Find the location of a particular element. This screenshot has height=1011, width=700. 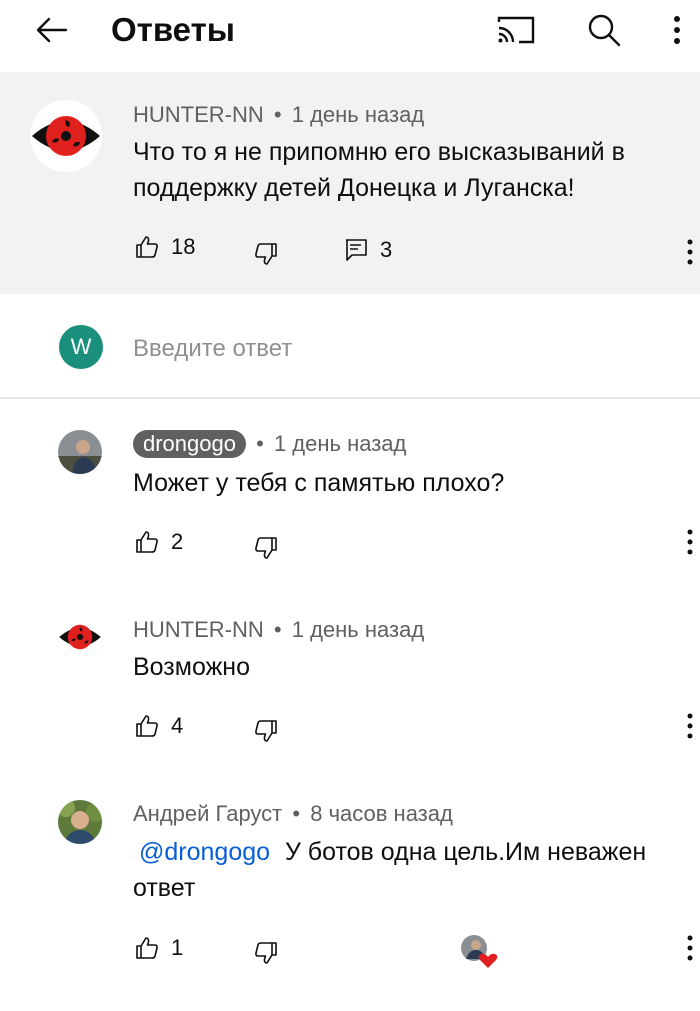

author-name: drongogo is located at coordinates (189, 444).